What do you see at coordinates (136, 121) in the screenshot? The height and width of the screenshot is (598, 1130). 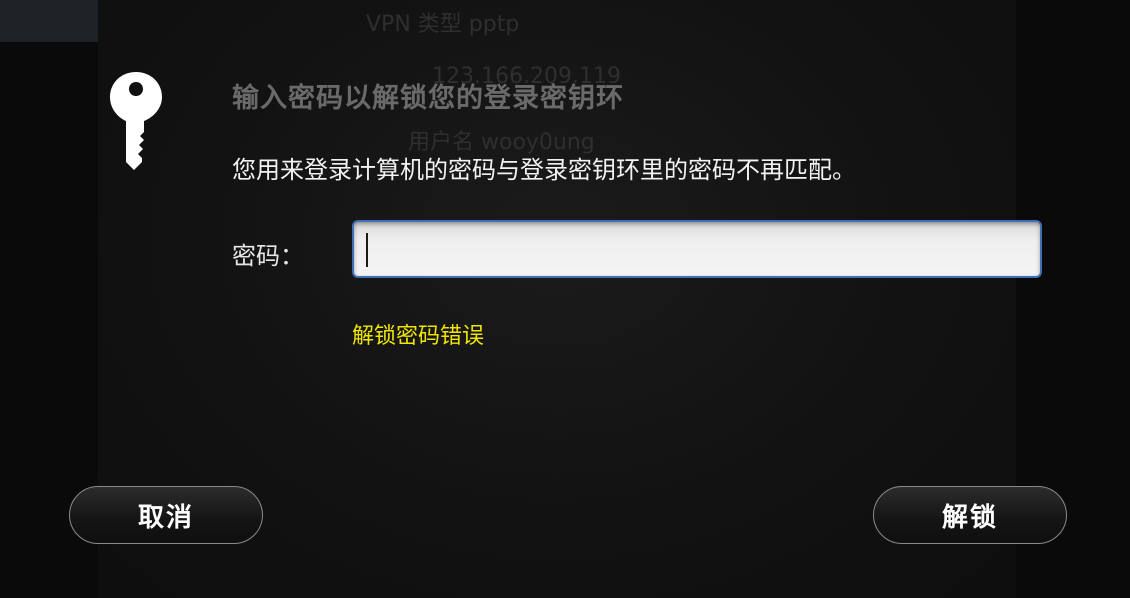 I see `key-icon` at bounding box center [136, 121].